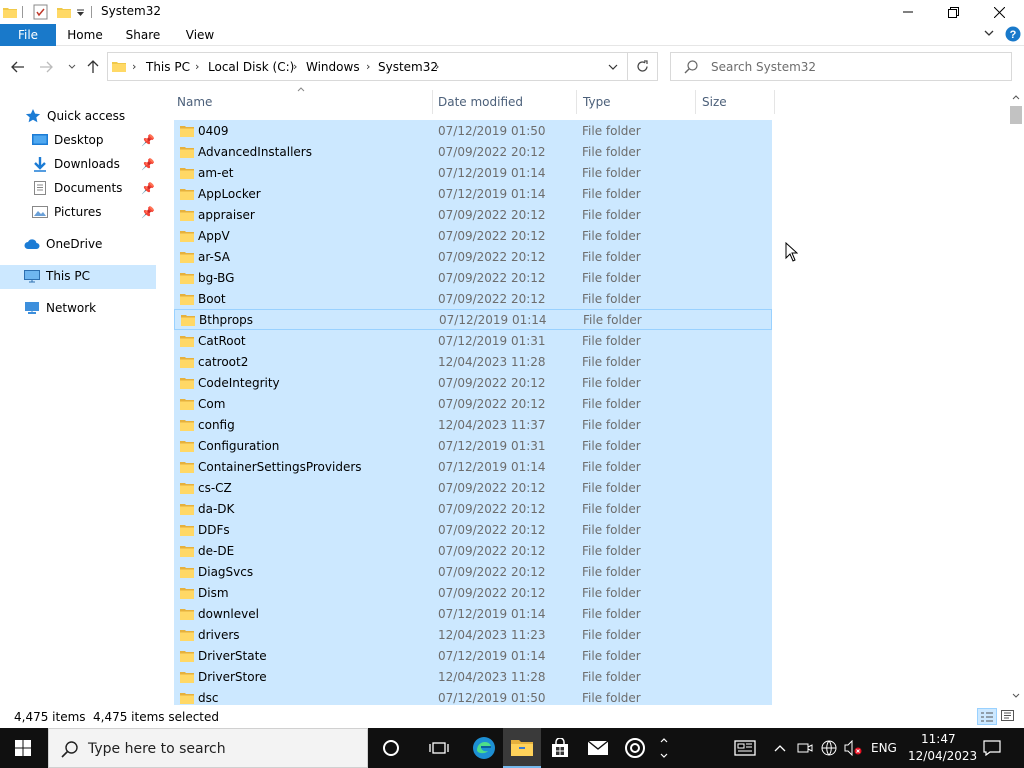 The image size is (1024, 768). Describe the element at coordinates (76, 164) in the screenshot. I see `nav-downloads: Downloads` at that location.